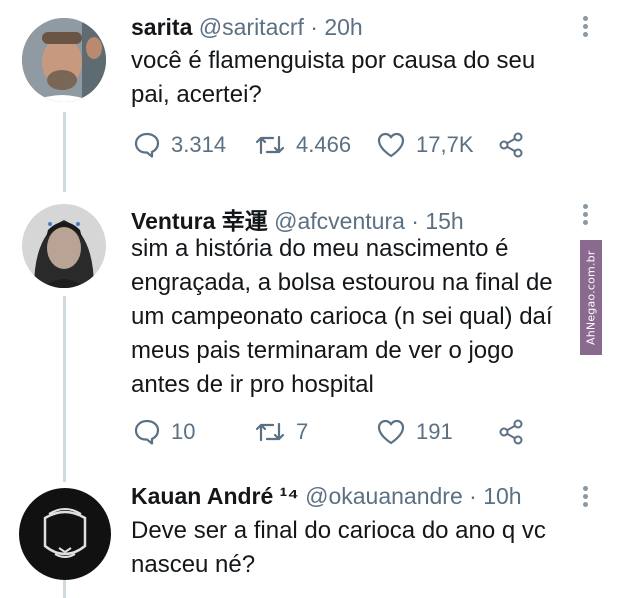  Describe the element at coordinates (414, 432) in the screenshot. I see `like-button: 191` at that location.